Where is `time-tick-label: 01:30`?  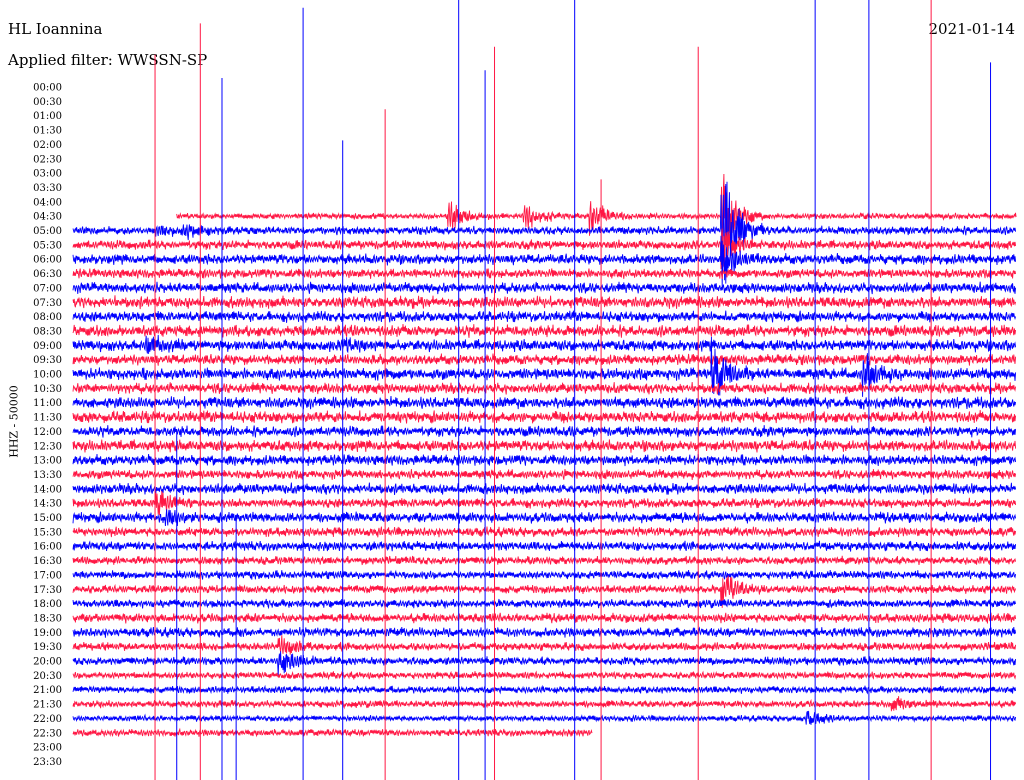
time-tick-label: 01:30 is located at coordinates (47, 131).